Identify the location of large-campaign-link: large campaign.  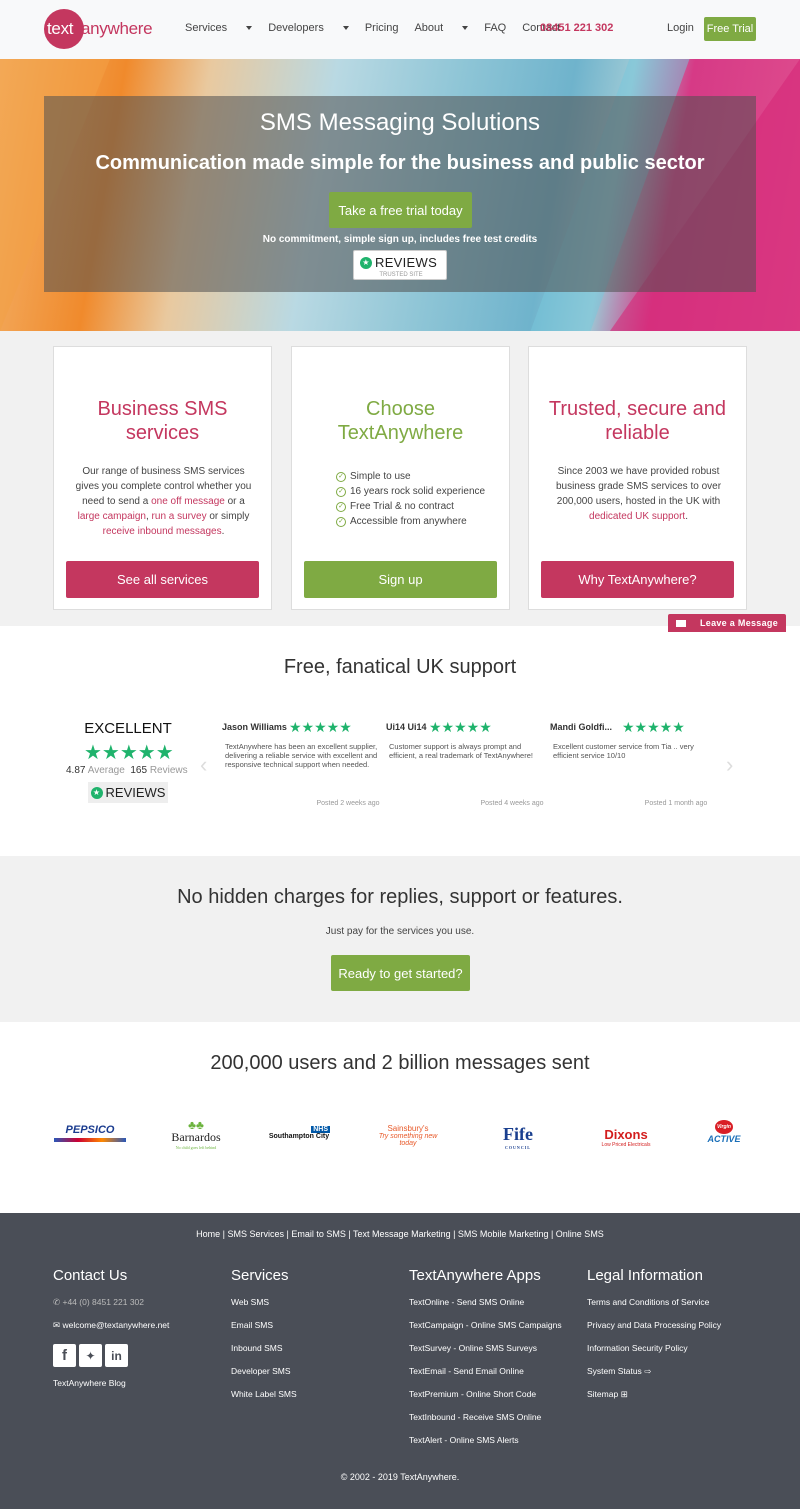
(112, 516).